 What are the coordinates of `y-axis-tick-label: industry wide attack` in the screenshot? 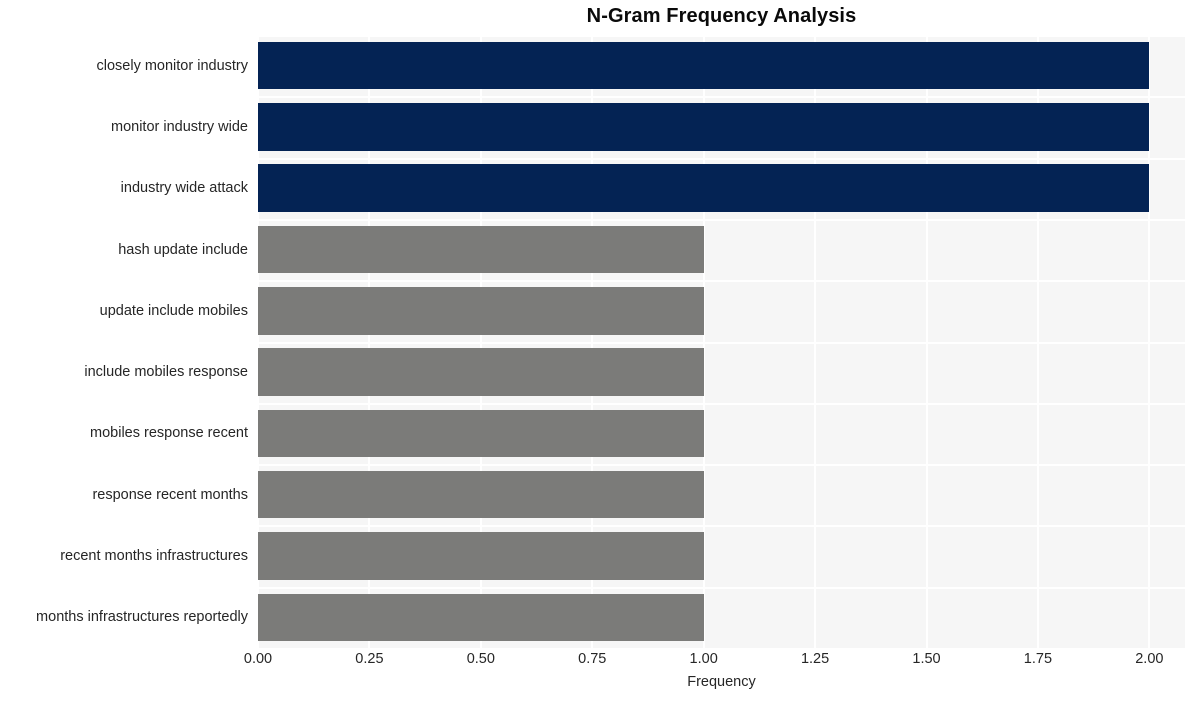 It's located at (184, 188).